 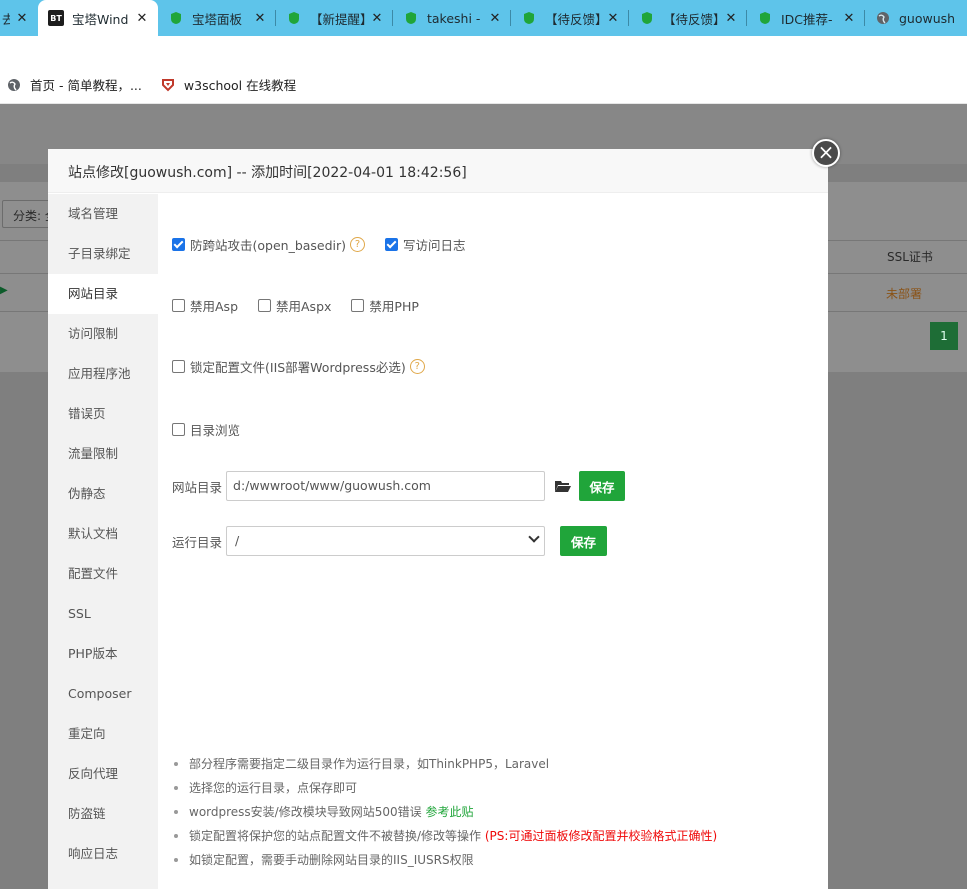 I want to click on browser-tab: 去] ✕, so click(x=19, y=18).